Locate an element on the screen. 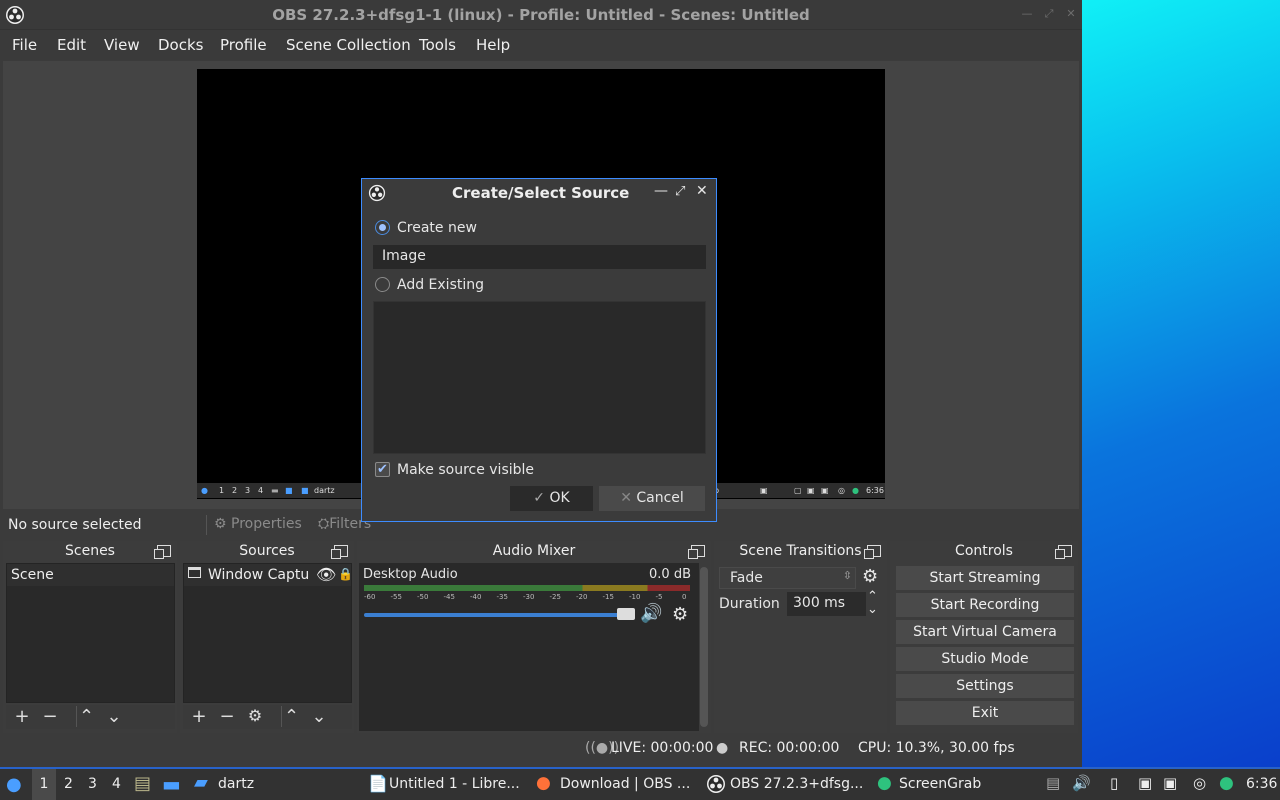  menu-file: File is located at coordinates (24, 45).